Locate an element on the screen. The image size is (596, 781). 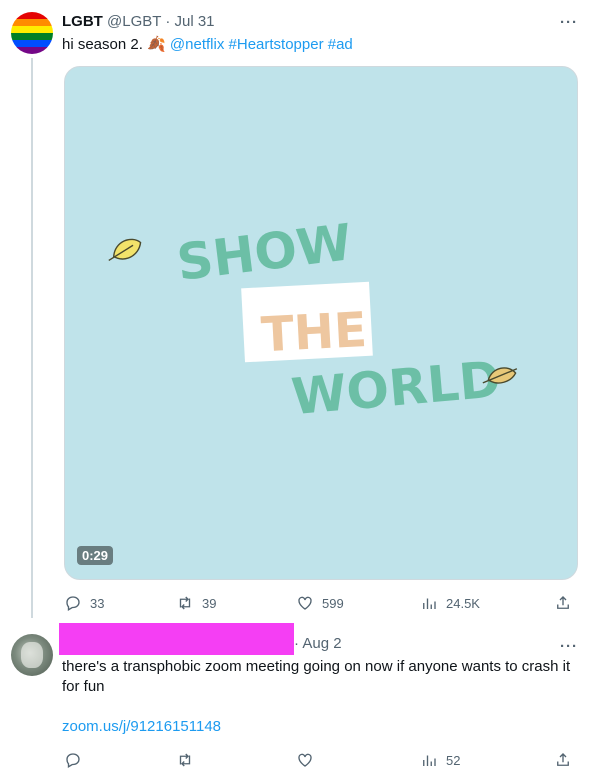
tweet-text-plain: hi season 2. is located at coordinates (105, 44).